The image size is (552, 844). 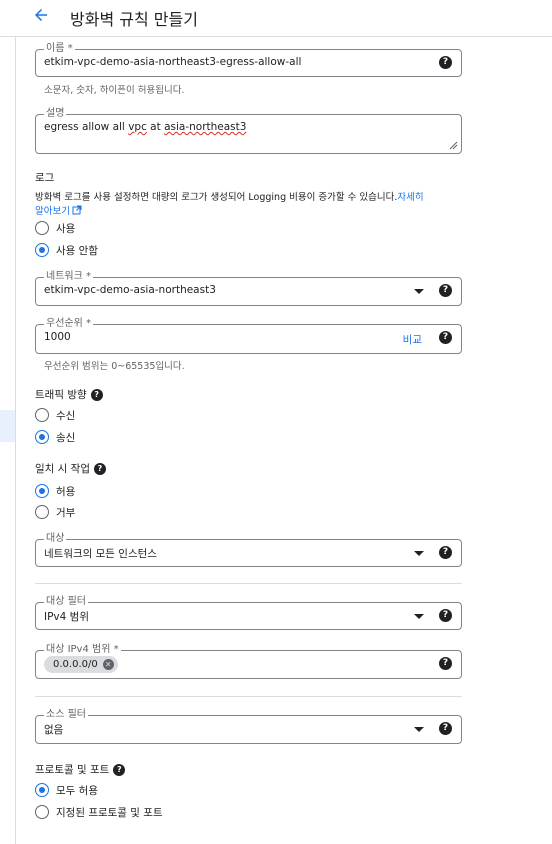 I want to click on destination-ipv4-label: 대상 IPv4 범위 *, so click(x=82, y=649).